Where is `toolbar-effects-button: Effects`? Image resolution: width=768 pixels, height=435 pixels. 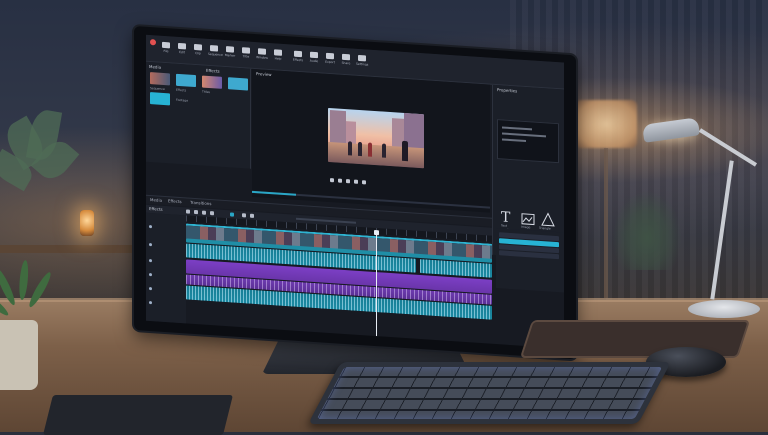
toolbar-effects-button: Effects is located at coordinates (298, 56).